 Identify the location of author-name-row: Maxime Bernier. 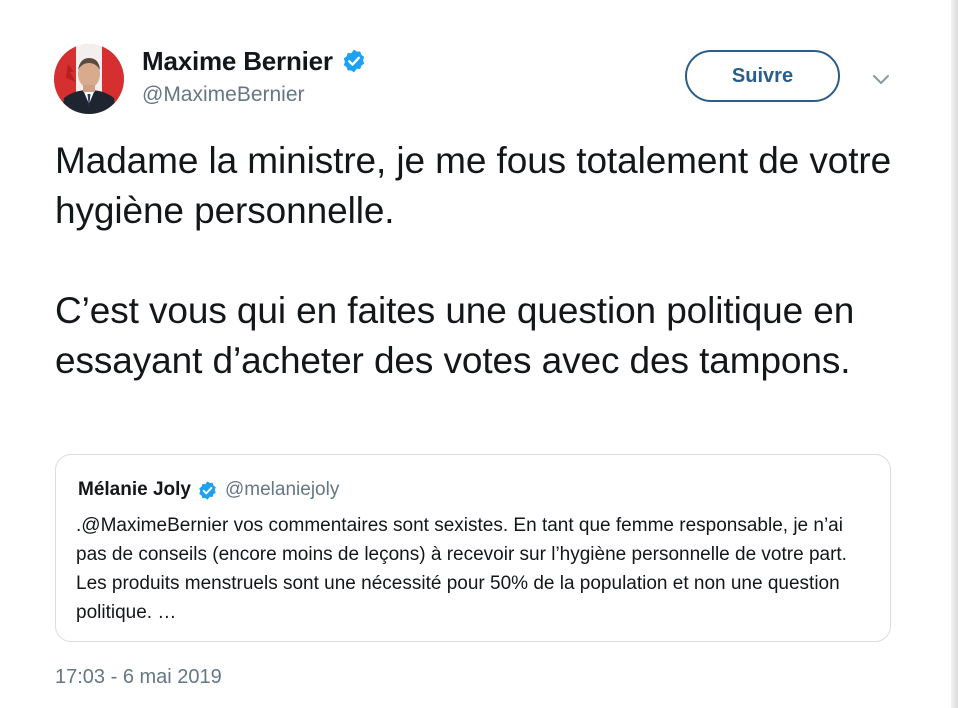
(254, 61).